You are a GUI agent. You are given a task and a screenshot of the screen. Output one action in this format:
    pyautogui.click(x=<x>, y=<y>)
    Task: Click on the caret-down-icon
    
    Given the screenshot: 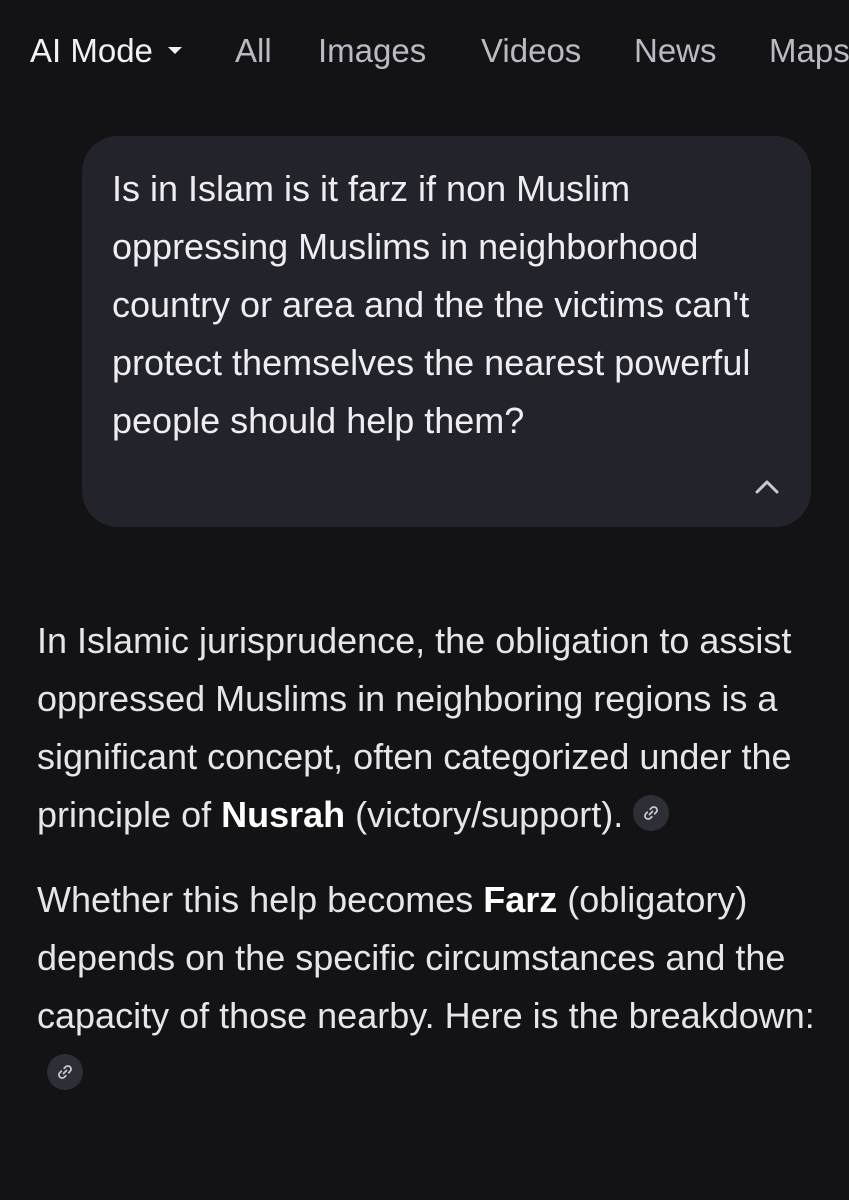 What is the action you would take?
    pyautogui.click(x=174, y=50)
    